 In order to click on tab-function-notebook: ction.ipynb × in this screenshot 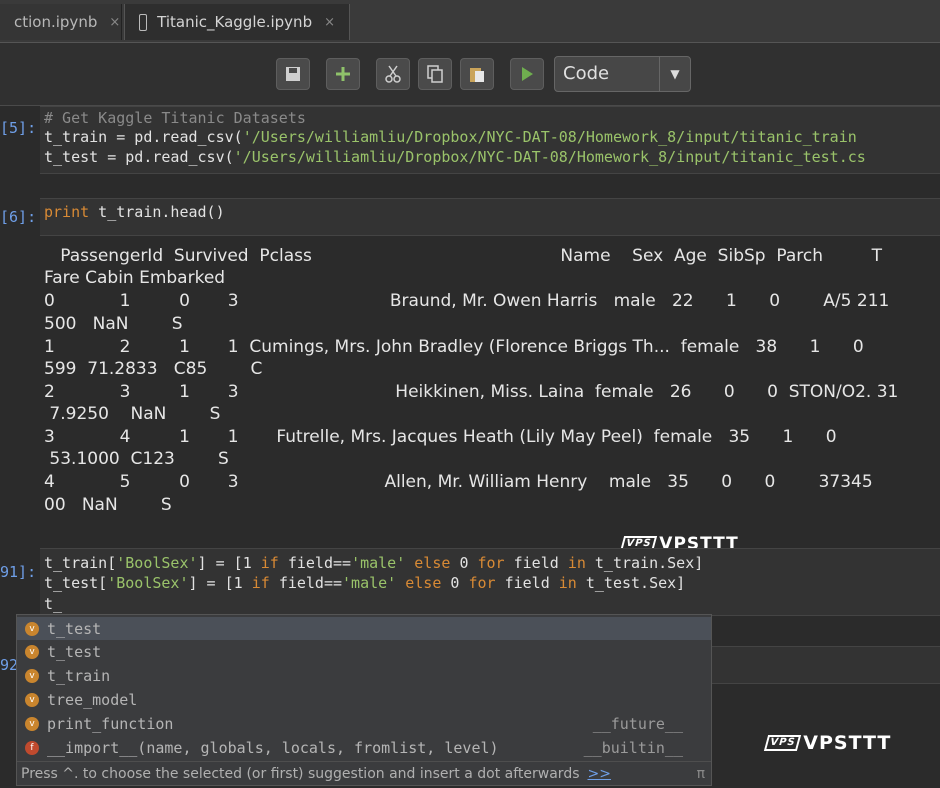, I will do `click(61, 22)`.